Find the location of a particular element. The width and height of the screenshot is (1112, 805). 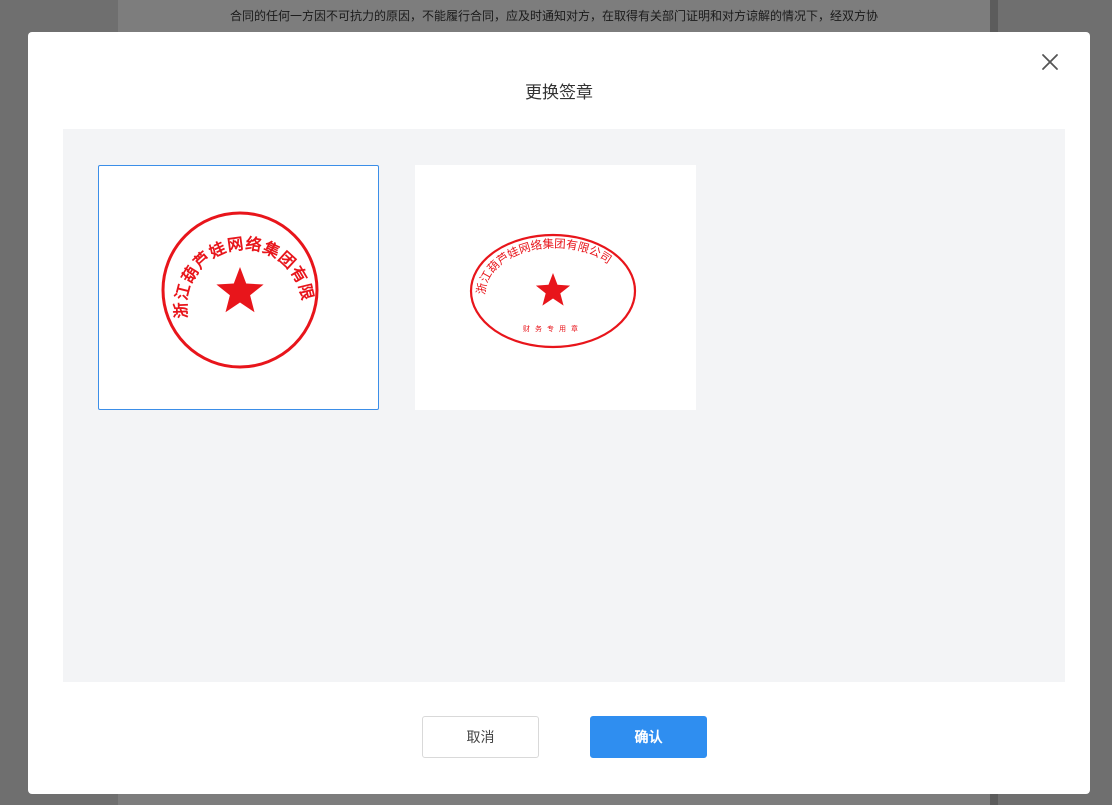

close-button is located at coordinates (1050, 62).